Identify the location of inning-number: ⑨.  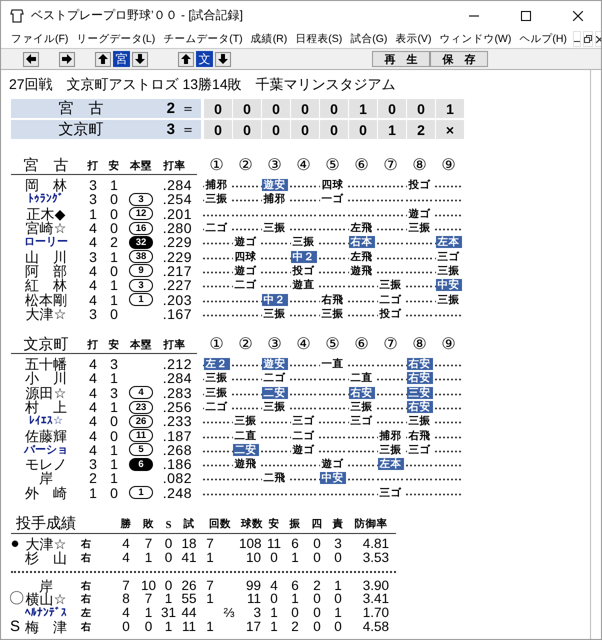
(448, 345).